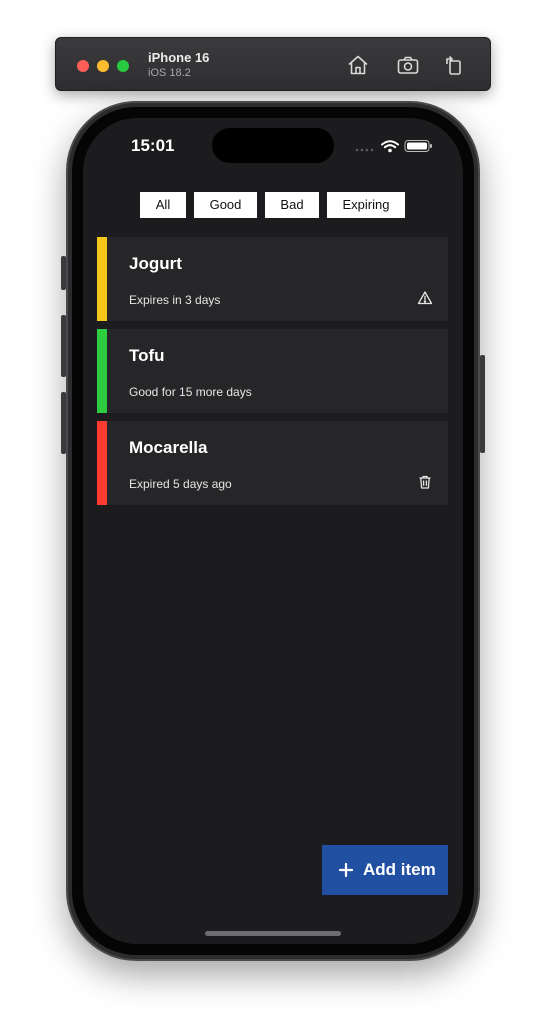  What do you see at coordinates (147, 355) in the screenshot?
I see `item-name: Tofu` at bounding box center [147, 355].